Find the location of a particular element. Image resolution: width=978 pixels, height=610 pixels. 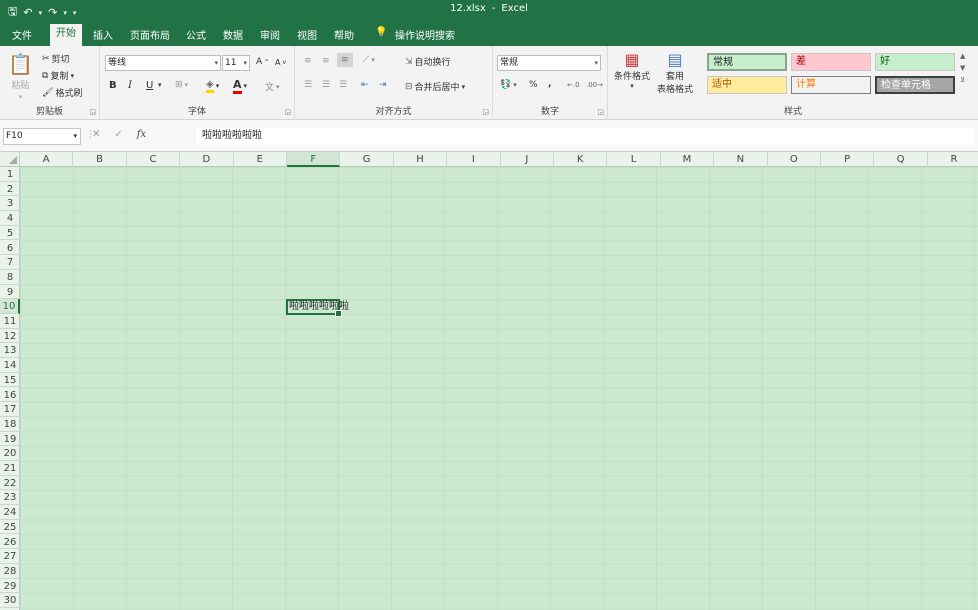

font-launcher-icon: ◲ is located at coordinates (287, 112).